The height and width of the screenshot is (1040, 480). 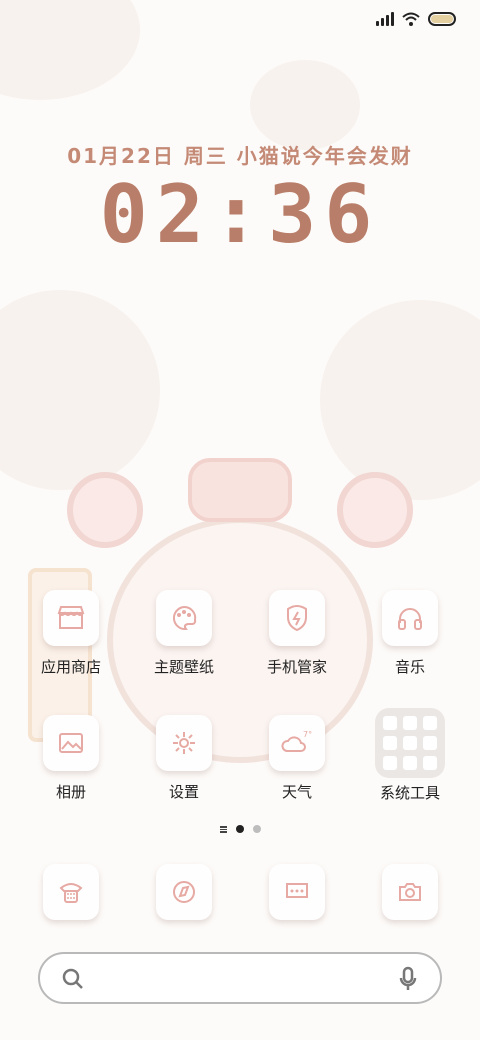 What do you see at coordinates (409, 793) in the screenshot?
I see `app-label: 系统工具` at bounding box center [409, 793].